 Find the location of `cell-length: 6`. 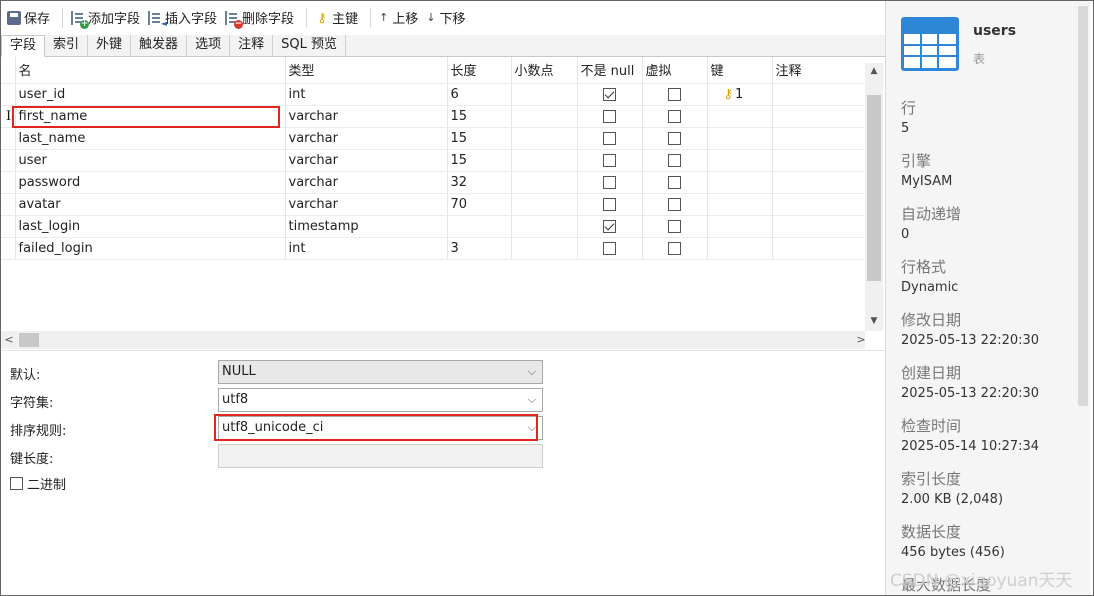

cell-length: 6 is located at coordinates (479, 94).